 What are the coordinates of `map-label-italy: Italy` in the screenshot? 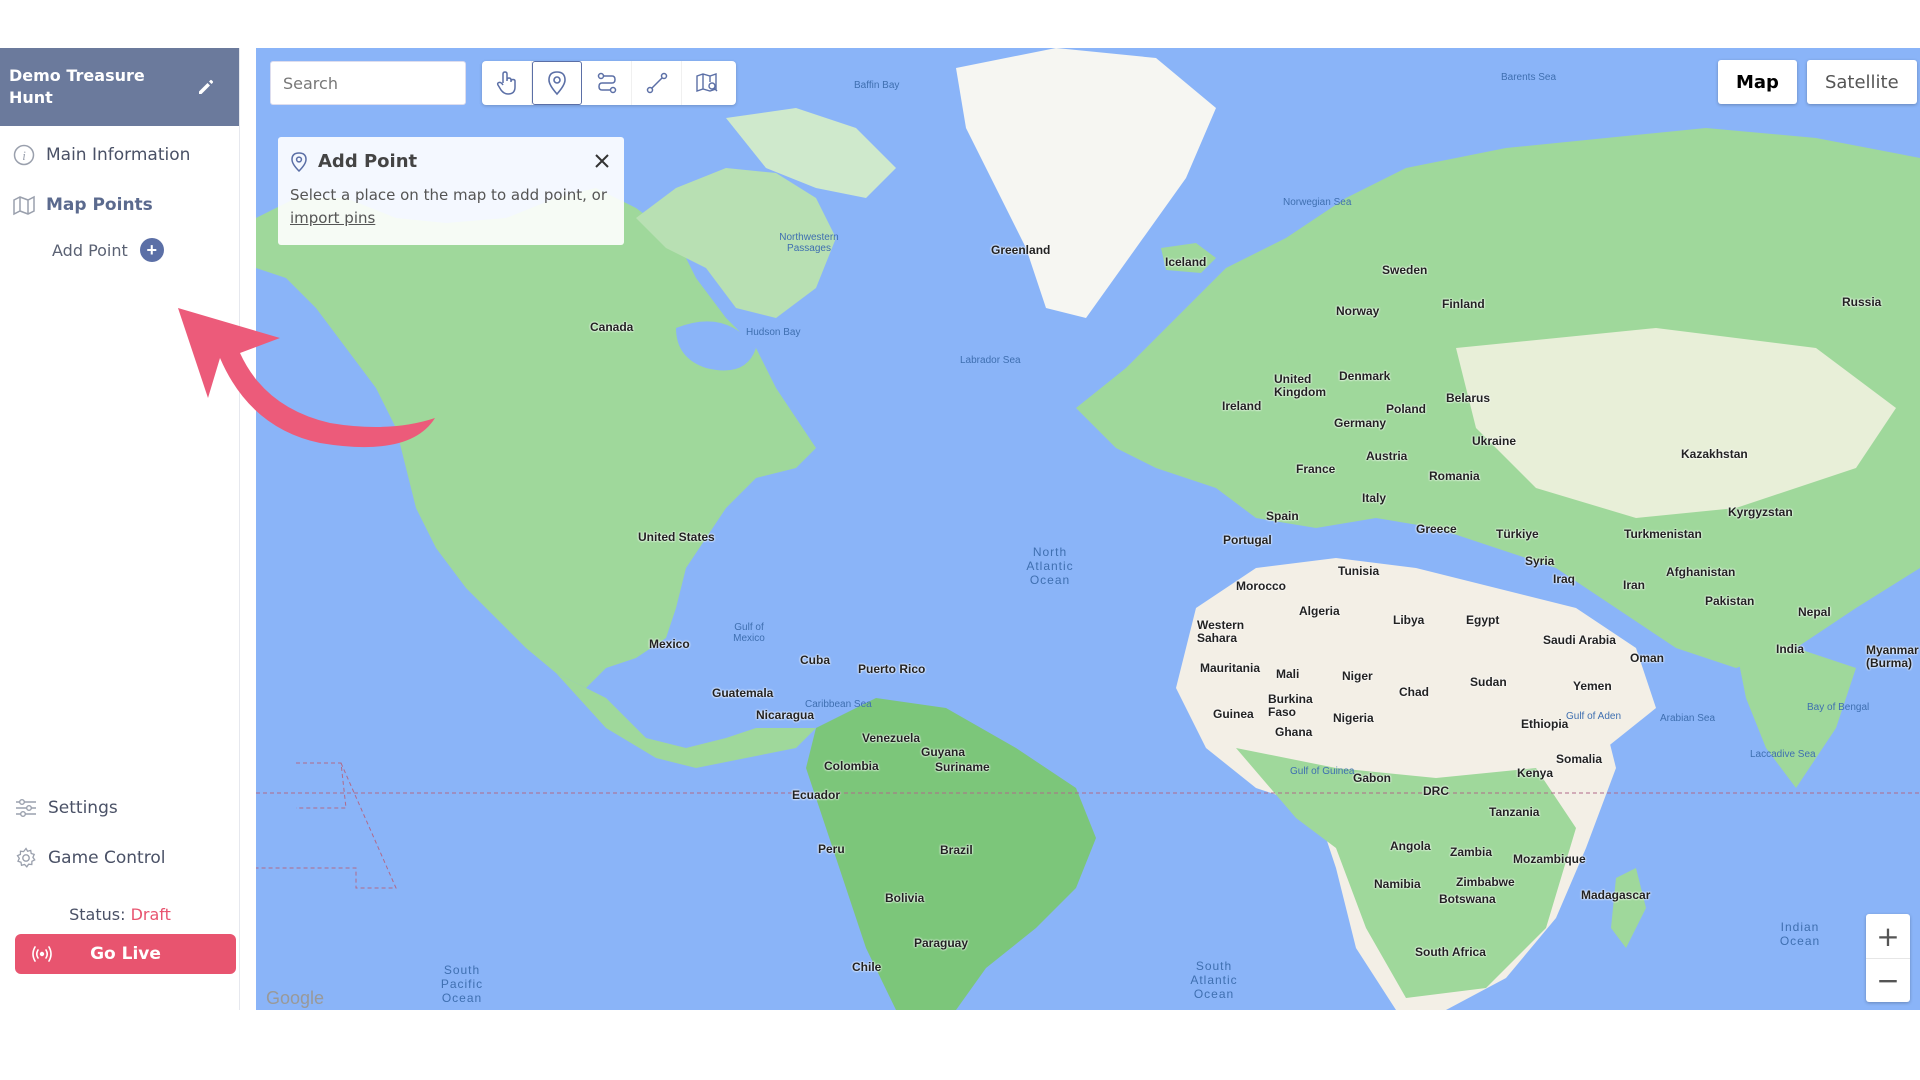 It's located at (1374, 498).